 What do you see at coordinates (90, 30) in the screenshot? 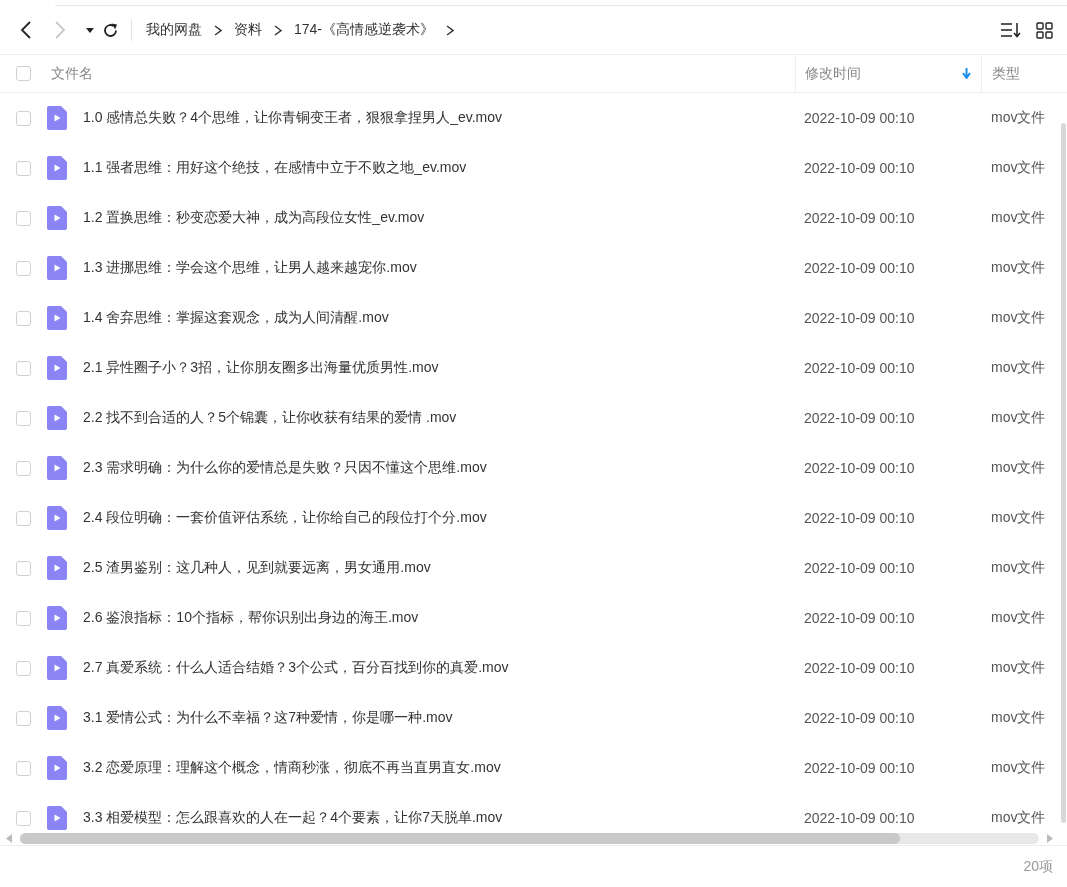
I see `caret-icon` at bounding box center [90, 30].